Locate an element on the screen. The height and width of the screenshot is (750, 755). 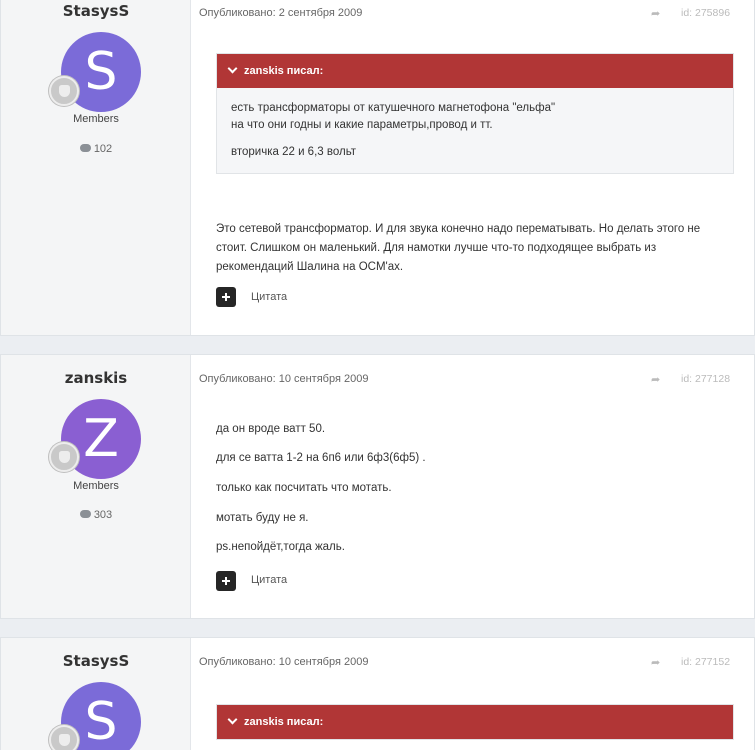
post-count: 102 is located at coordinates (96, 149).